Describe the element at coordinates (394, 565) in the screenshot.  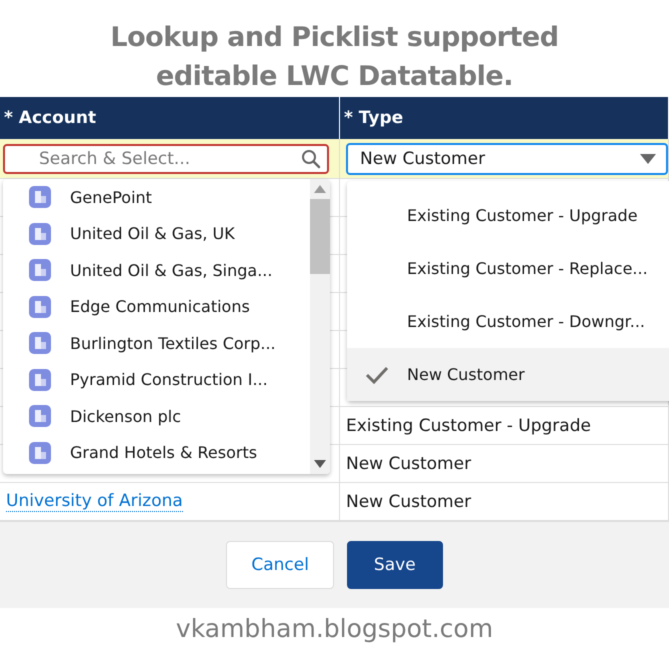
I see `save-button: Save` at that location.